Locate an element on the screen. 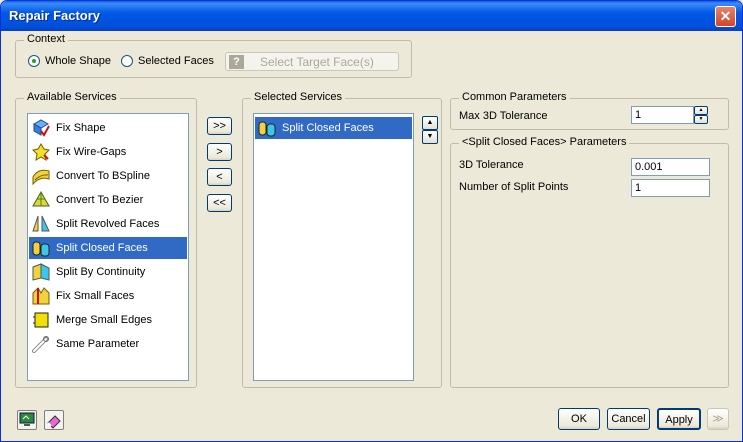  context-legend: Context is located at coordinates (46, 39).